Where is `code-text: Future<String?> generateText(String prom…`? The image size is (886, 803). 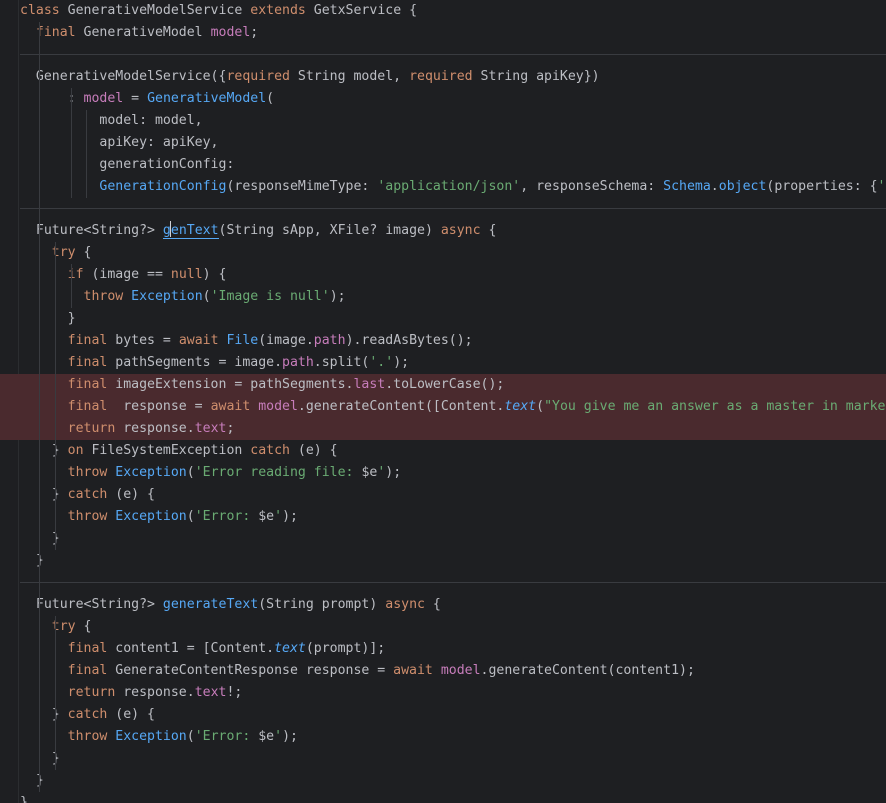
code-text: Future<String?> generateText(String prom… is located at coordinates (230, 605).